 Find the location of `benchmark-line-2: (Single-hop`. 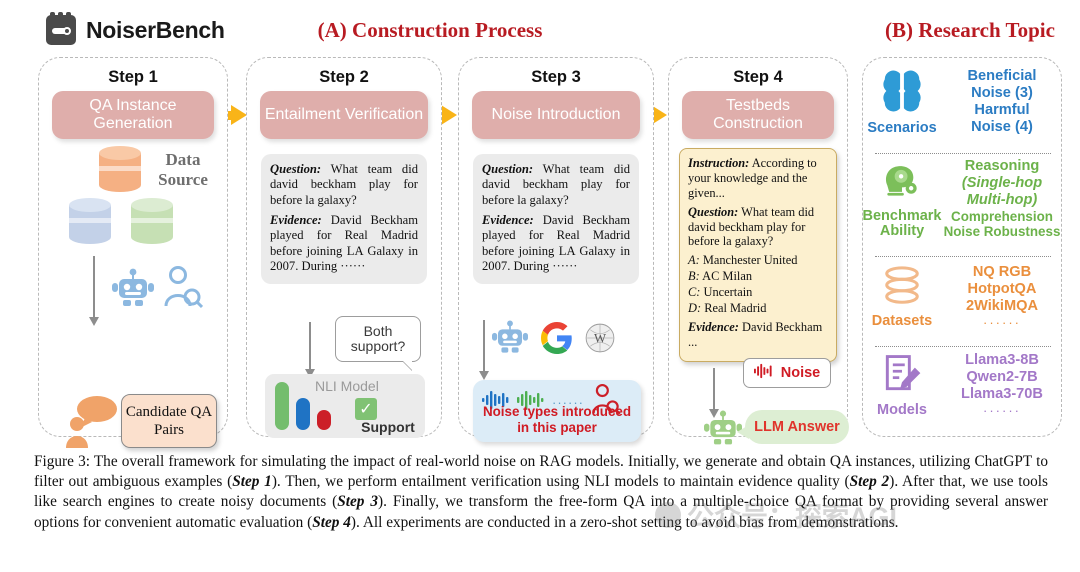

benchmark-line-2: (Single-hop is located at coordinates (1002, 182).